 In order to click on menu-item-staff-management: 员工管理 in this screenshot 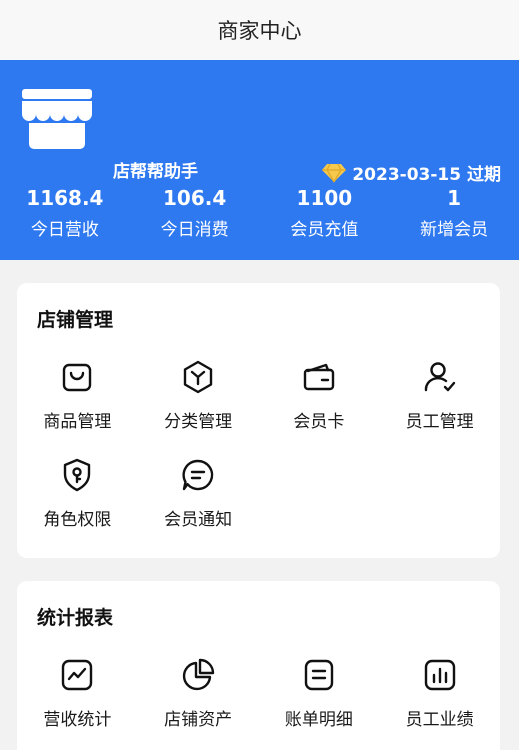, I will do `click(439, 404)`.